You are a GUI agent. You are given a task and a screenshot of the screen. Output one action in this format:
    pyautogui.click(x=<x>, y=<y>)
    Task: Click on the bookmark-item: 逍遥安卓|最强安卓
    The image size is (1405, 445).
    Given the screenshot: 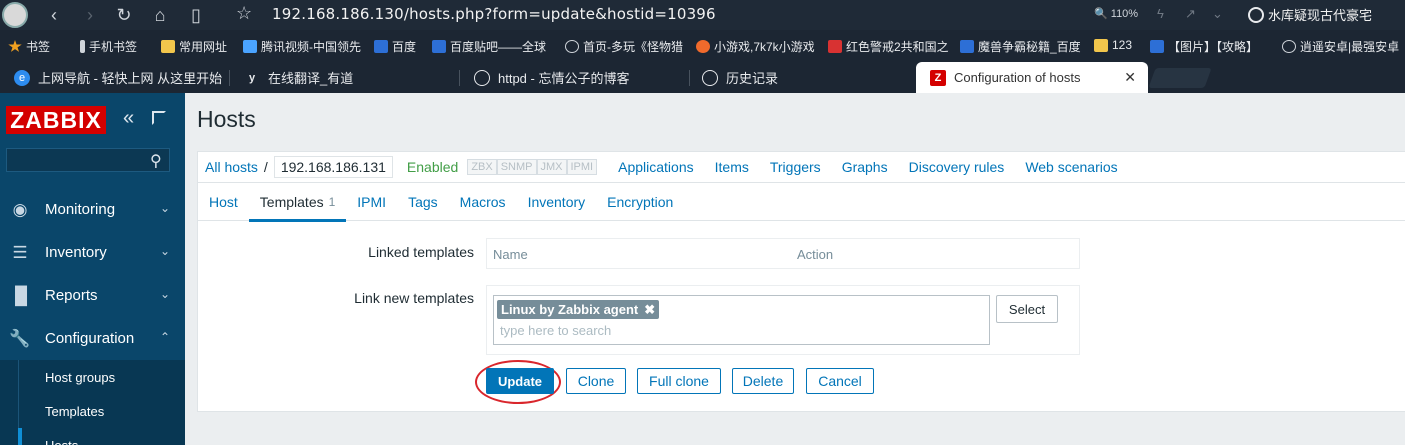 What is the action you would take?
    pyautogui.click(x=1340, y=46)
    